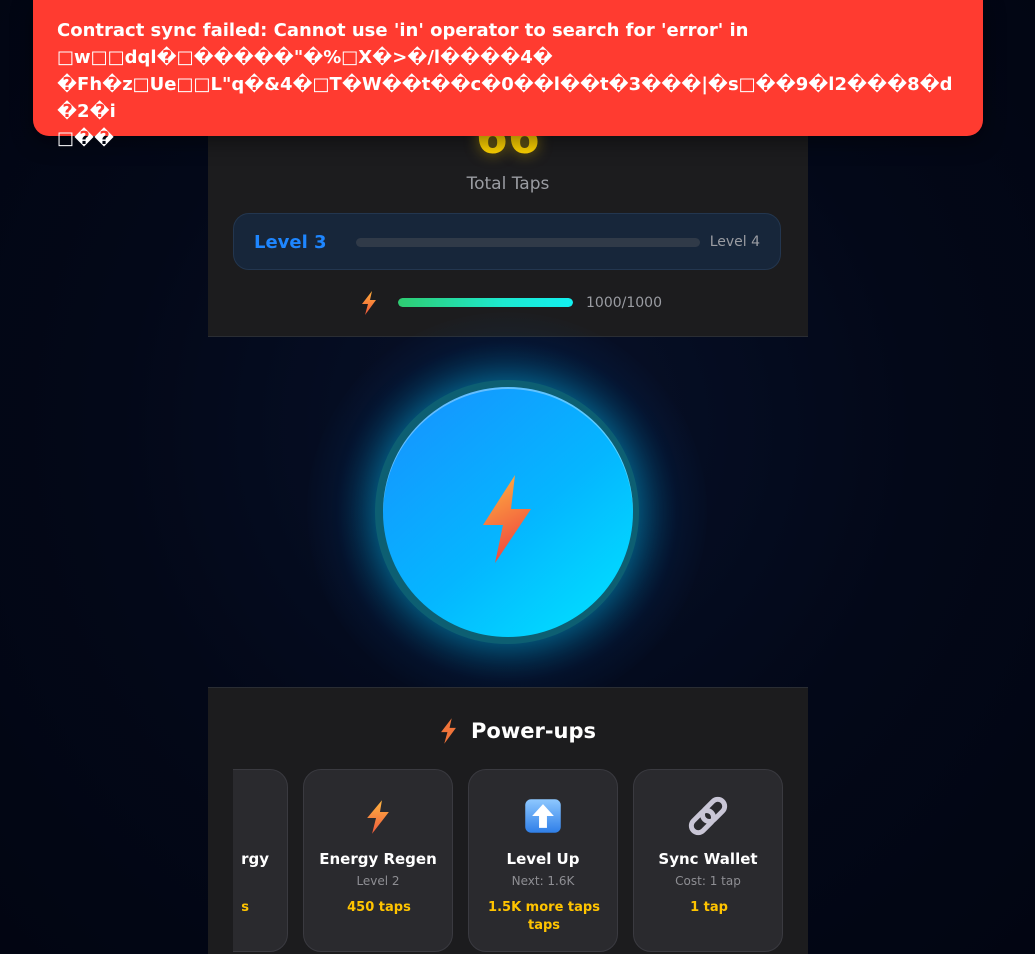  I want to click on powerup-card-energy: rgy s, so click(260, 860).